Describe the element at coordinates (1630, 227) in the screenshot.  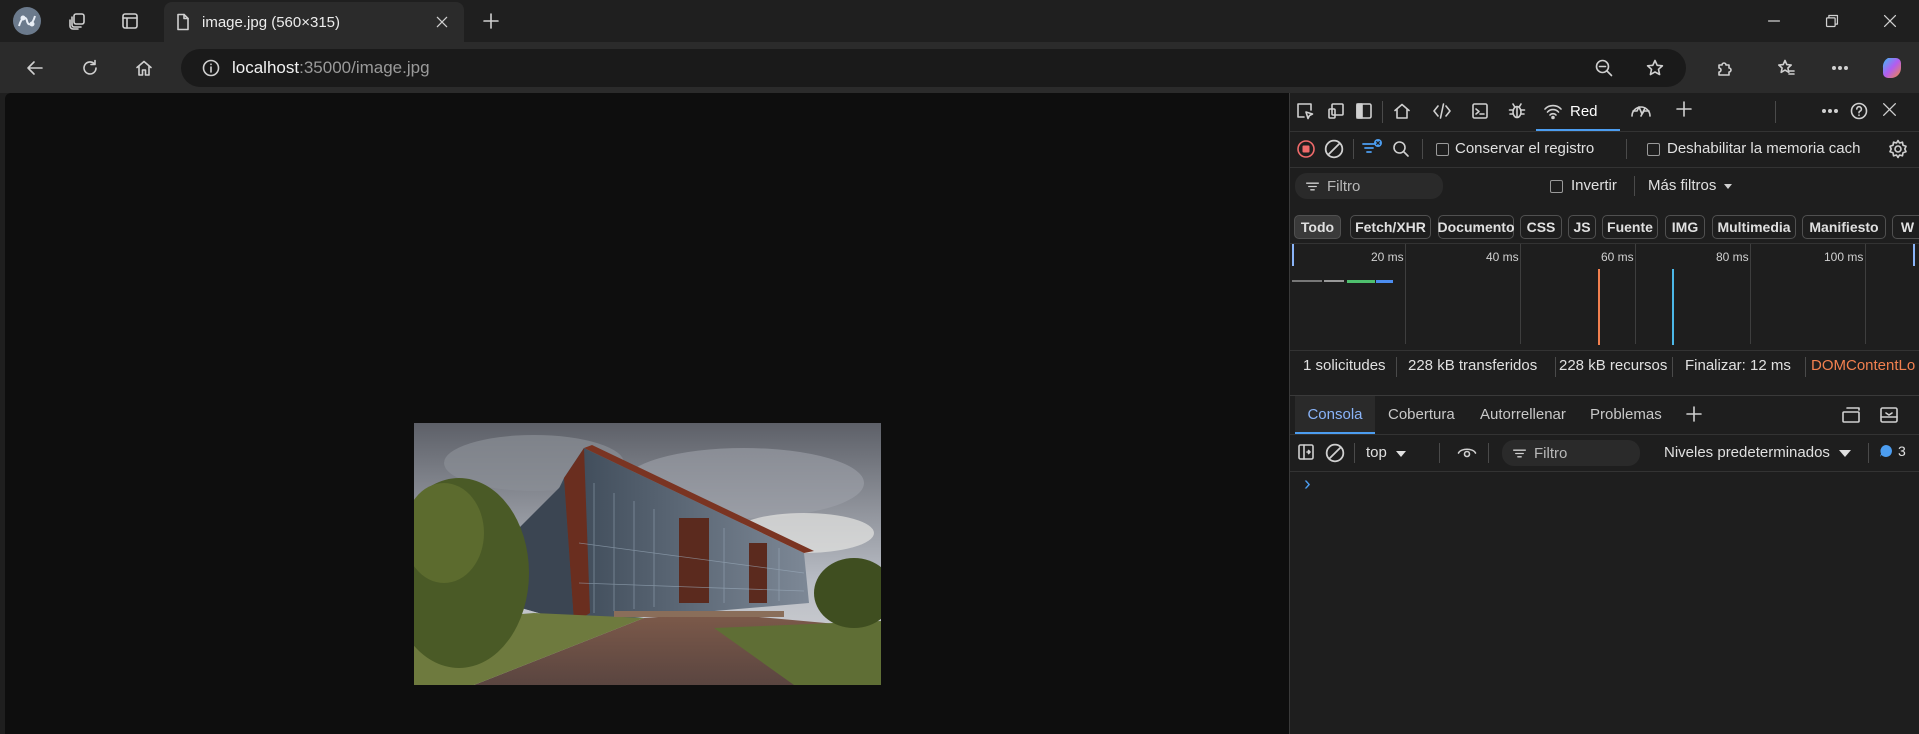
I see `type-filter-font: Fuente` at that location.